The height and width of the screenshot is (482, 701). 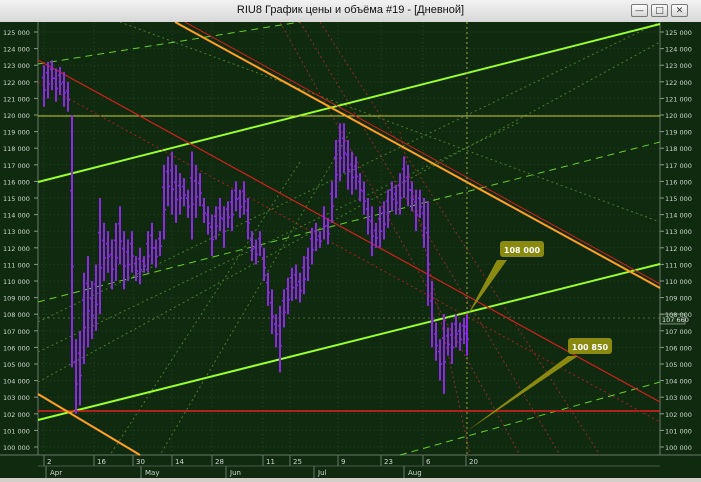 What do you see at coordinates (16, 415) in the screenshot?
I see `price-label-left: 102 000` at bounding box center [16, 415].